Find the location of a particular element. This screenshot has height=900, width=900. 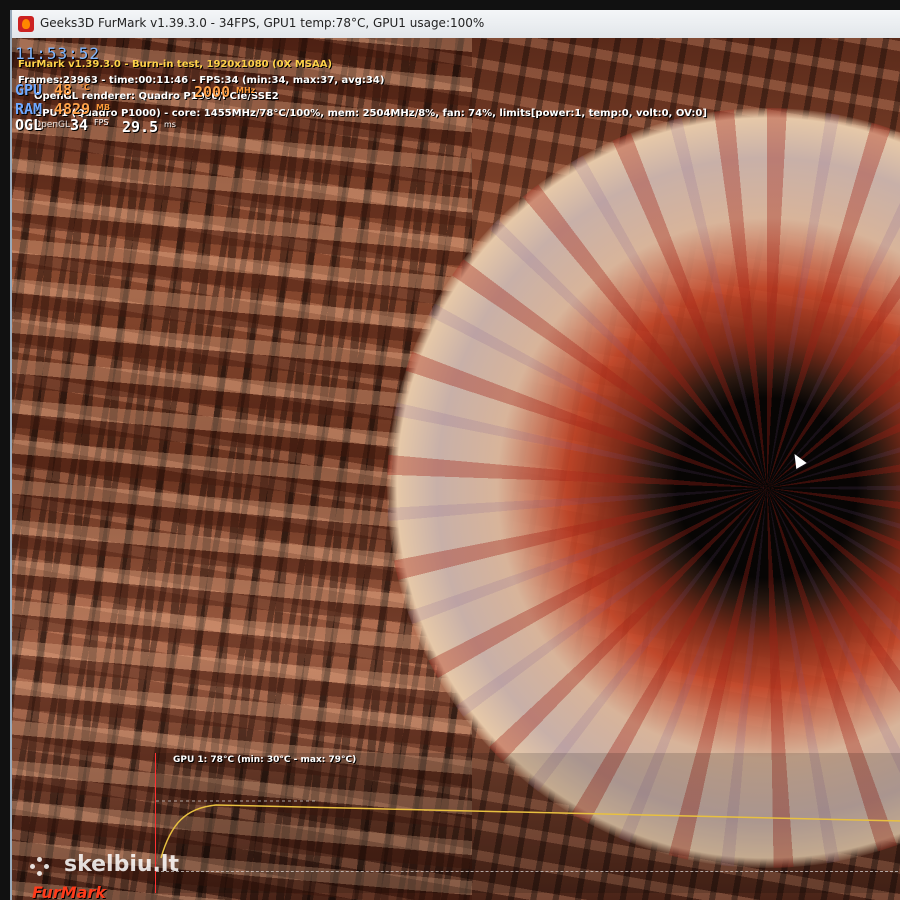

temperature-graph-line is located at coordinates (528, 829).